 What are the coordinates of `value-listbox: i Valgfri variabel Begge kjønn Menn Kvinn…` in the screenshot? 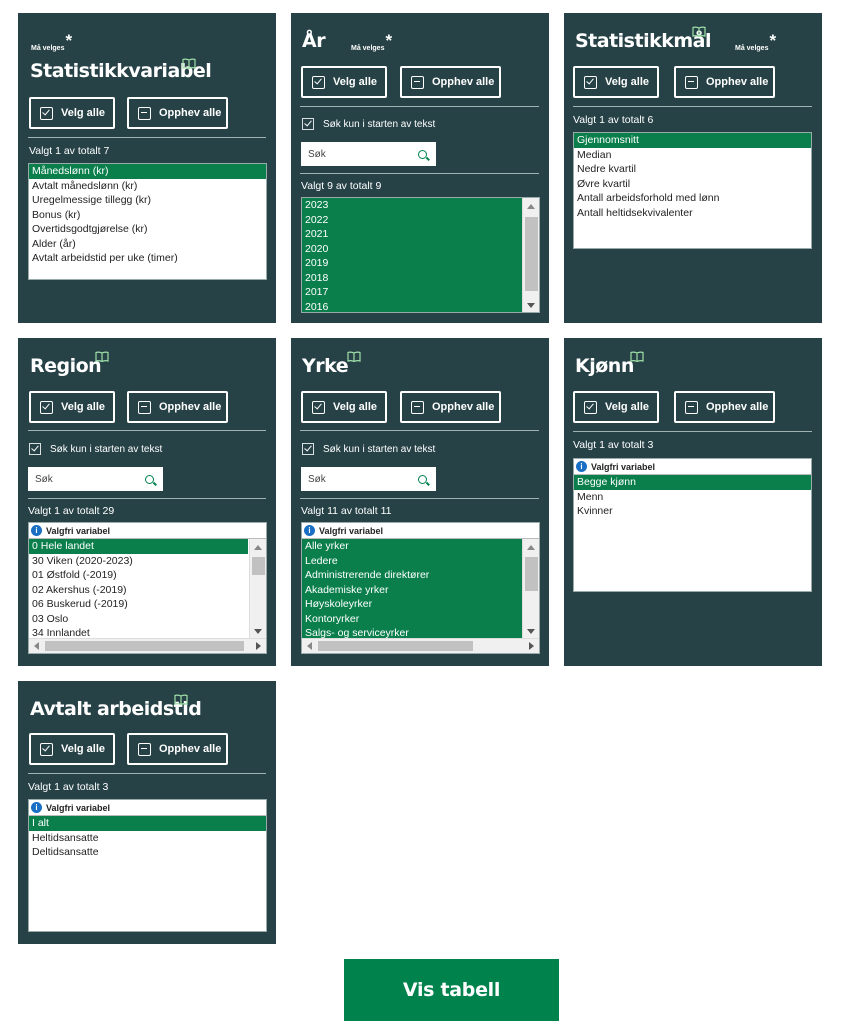 It's located at (692, 525).